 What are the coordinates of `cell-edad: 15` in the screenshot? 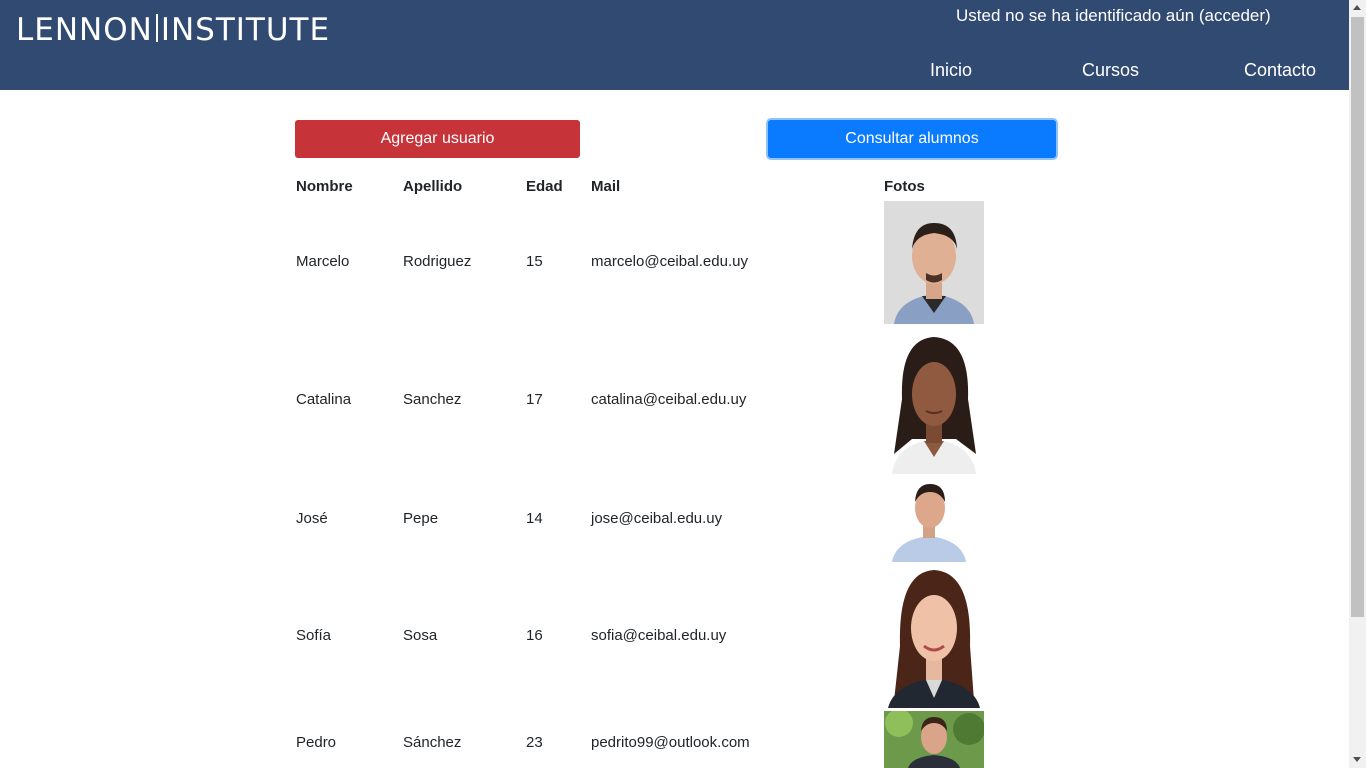 It's located at (534, 261).